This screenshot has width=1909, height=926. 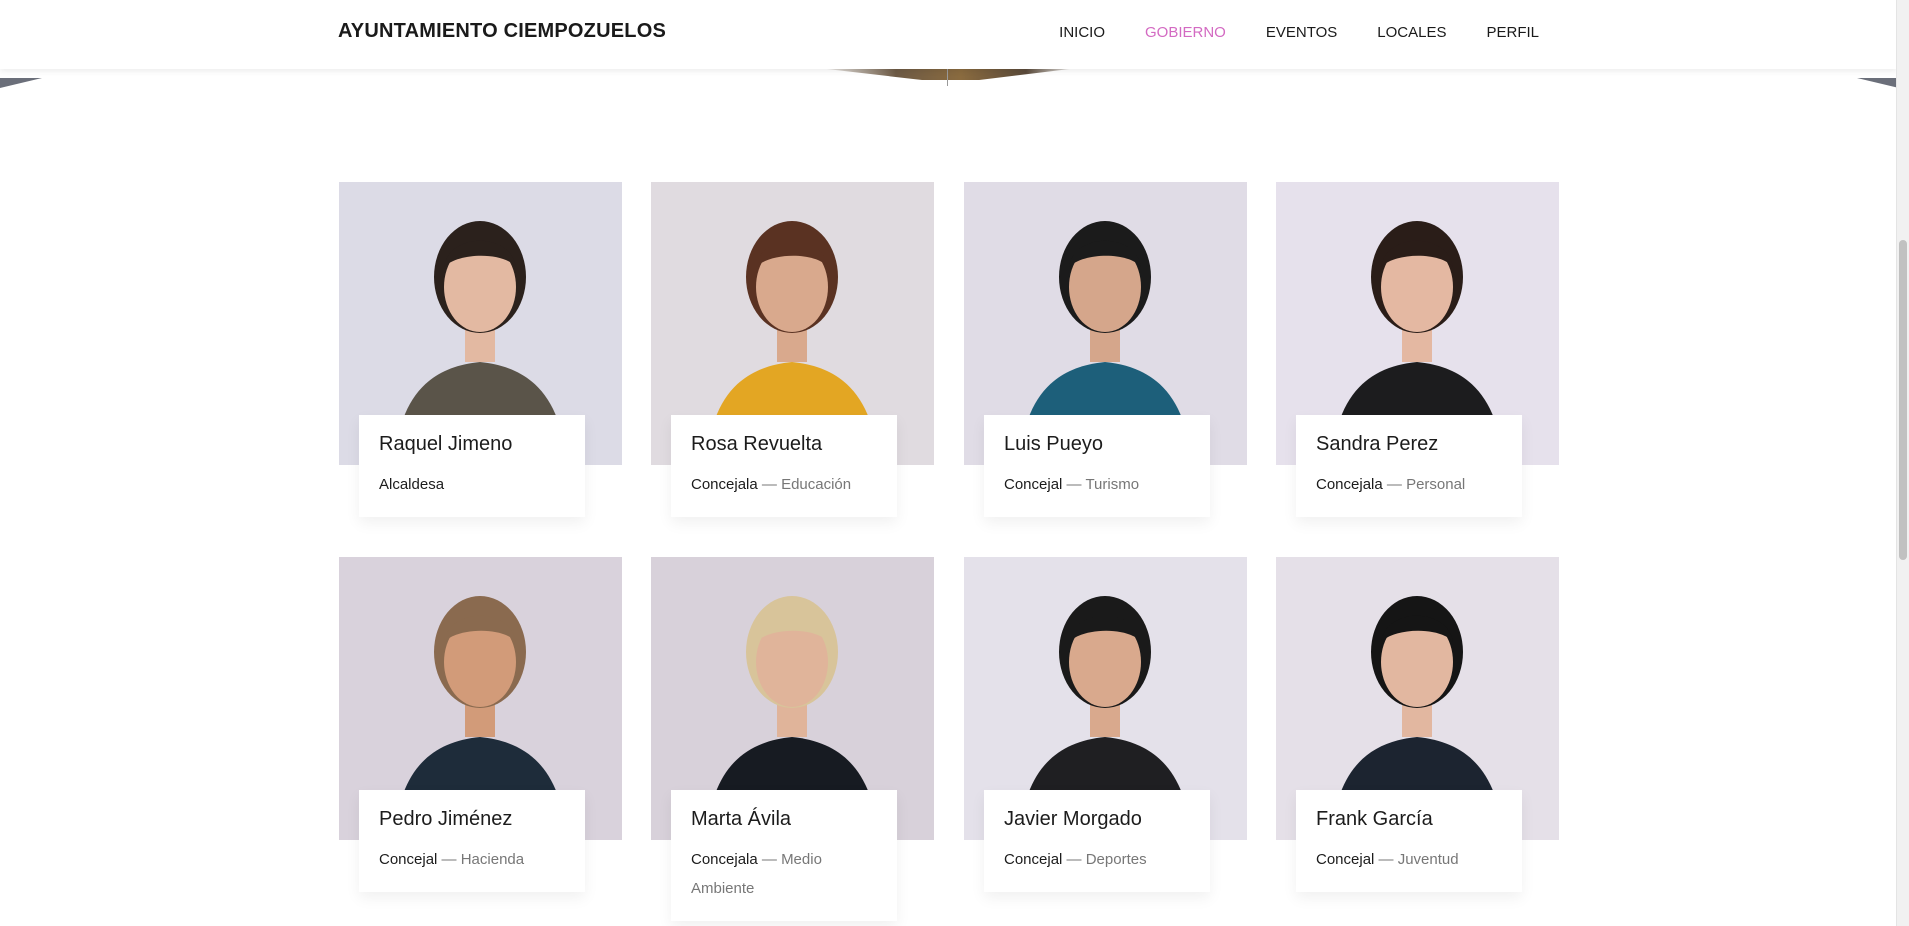 I want to click on member-area: Turismo, so click(x=1112, y=484).